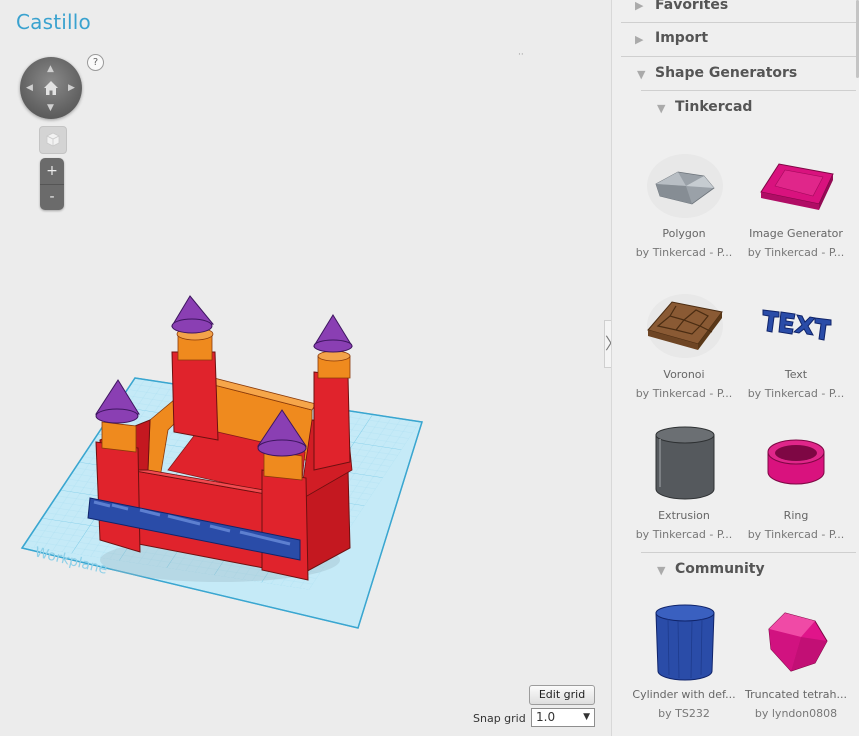  I want to click on shape-author: by lyndon0808, so click(796, 713).